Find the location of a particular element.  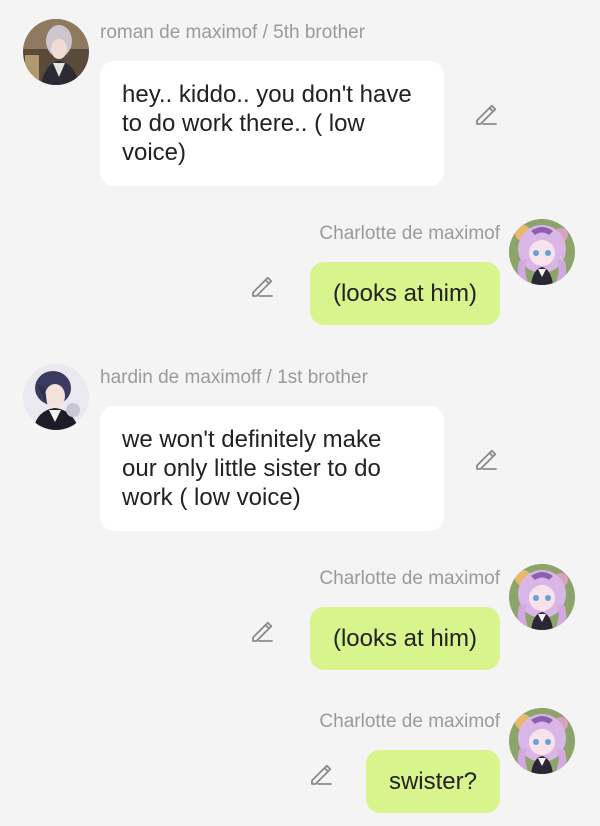

sender-name: hardin de maximoff / 1st brother is located at coordinates (234, 377).